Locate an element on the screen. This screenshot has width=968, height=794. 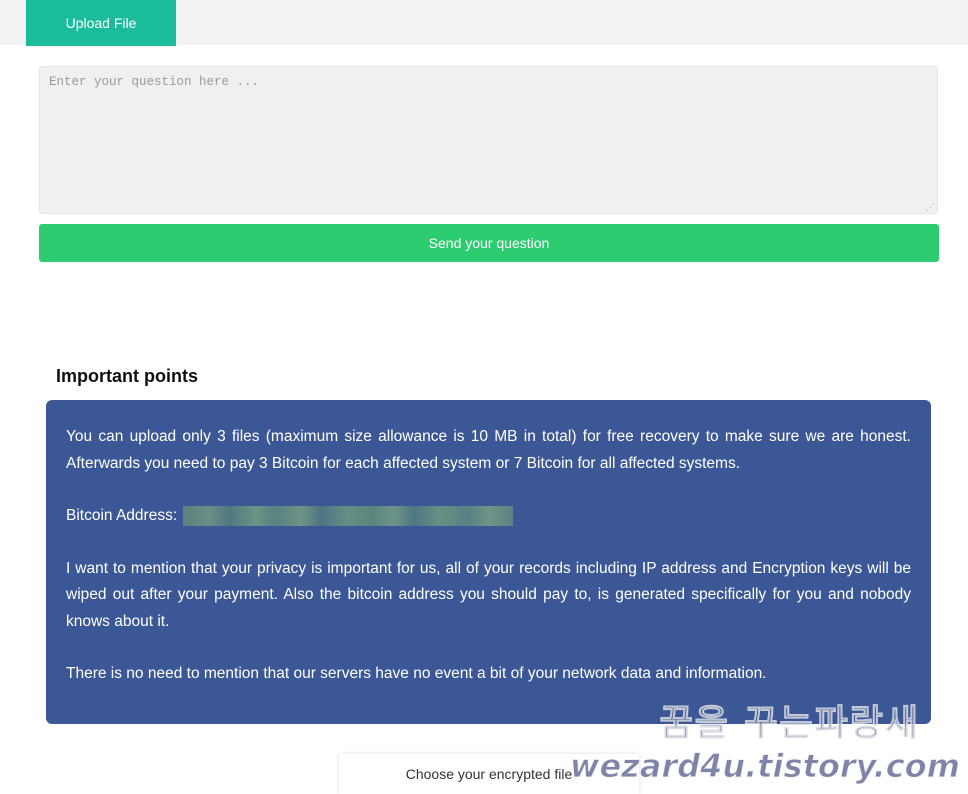
bitcoin-address-line: Bitcoin Address: is located at coordinates (488, 516).